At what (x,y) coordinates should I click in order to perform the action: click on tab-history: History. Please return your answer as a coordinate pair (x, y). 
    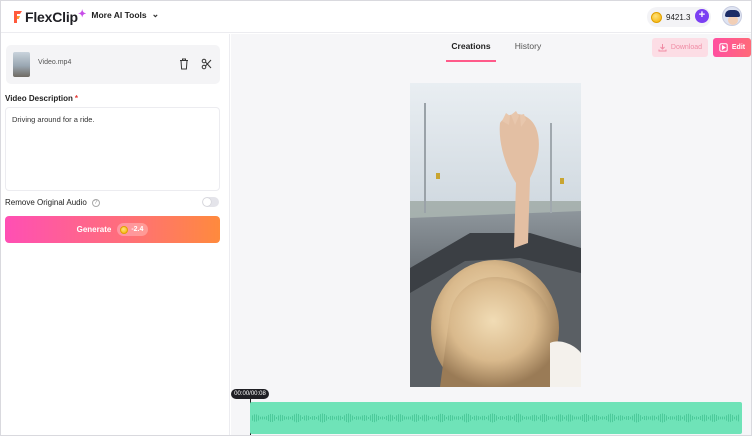
    Looking at the image, I should click on (528, 51).